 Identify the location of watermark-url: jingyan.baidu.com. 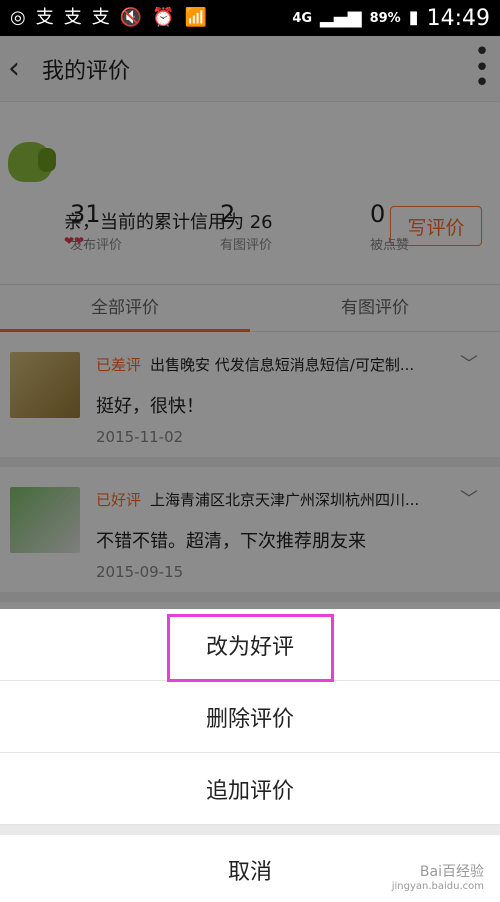
(437, 886).